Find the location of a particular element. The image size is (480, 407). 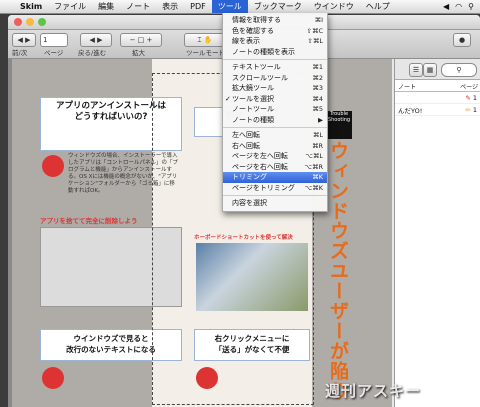

menu-tools: ツール is located at coordinates (229, 6).